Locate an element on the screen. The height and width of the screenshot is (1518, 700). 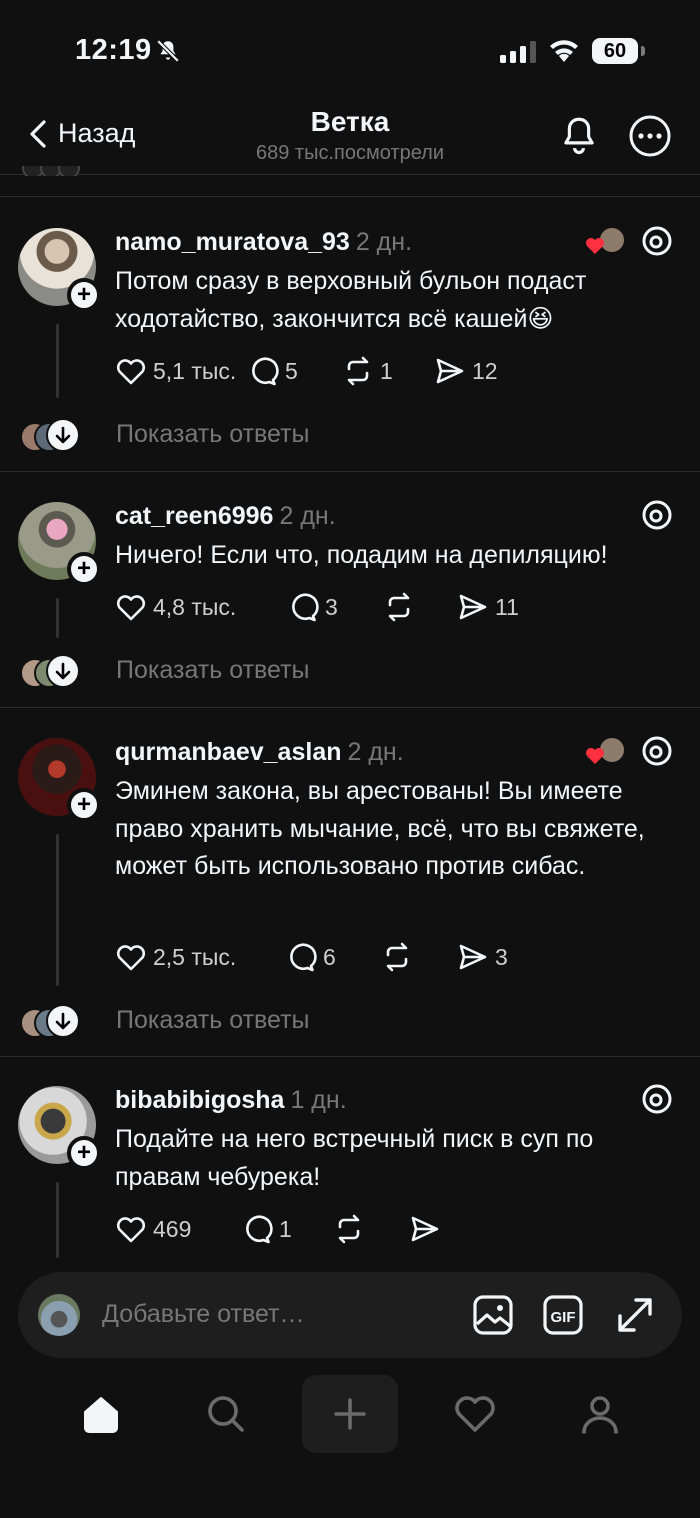
image-icon is located at coordinates (493, 1317).